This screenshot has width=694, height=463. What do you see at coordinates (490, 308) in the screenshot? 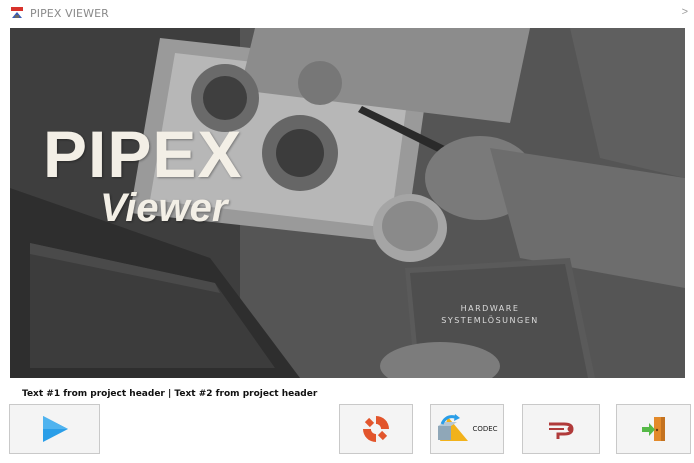
I see `booklet-line-1: HARDWARE` at bounding box center [490, 308].